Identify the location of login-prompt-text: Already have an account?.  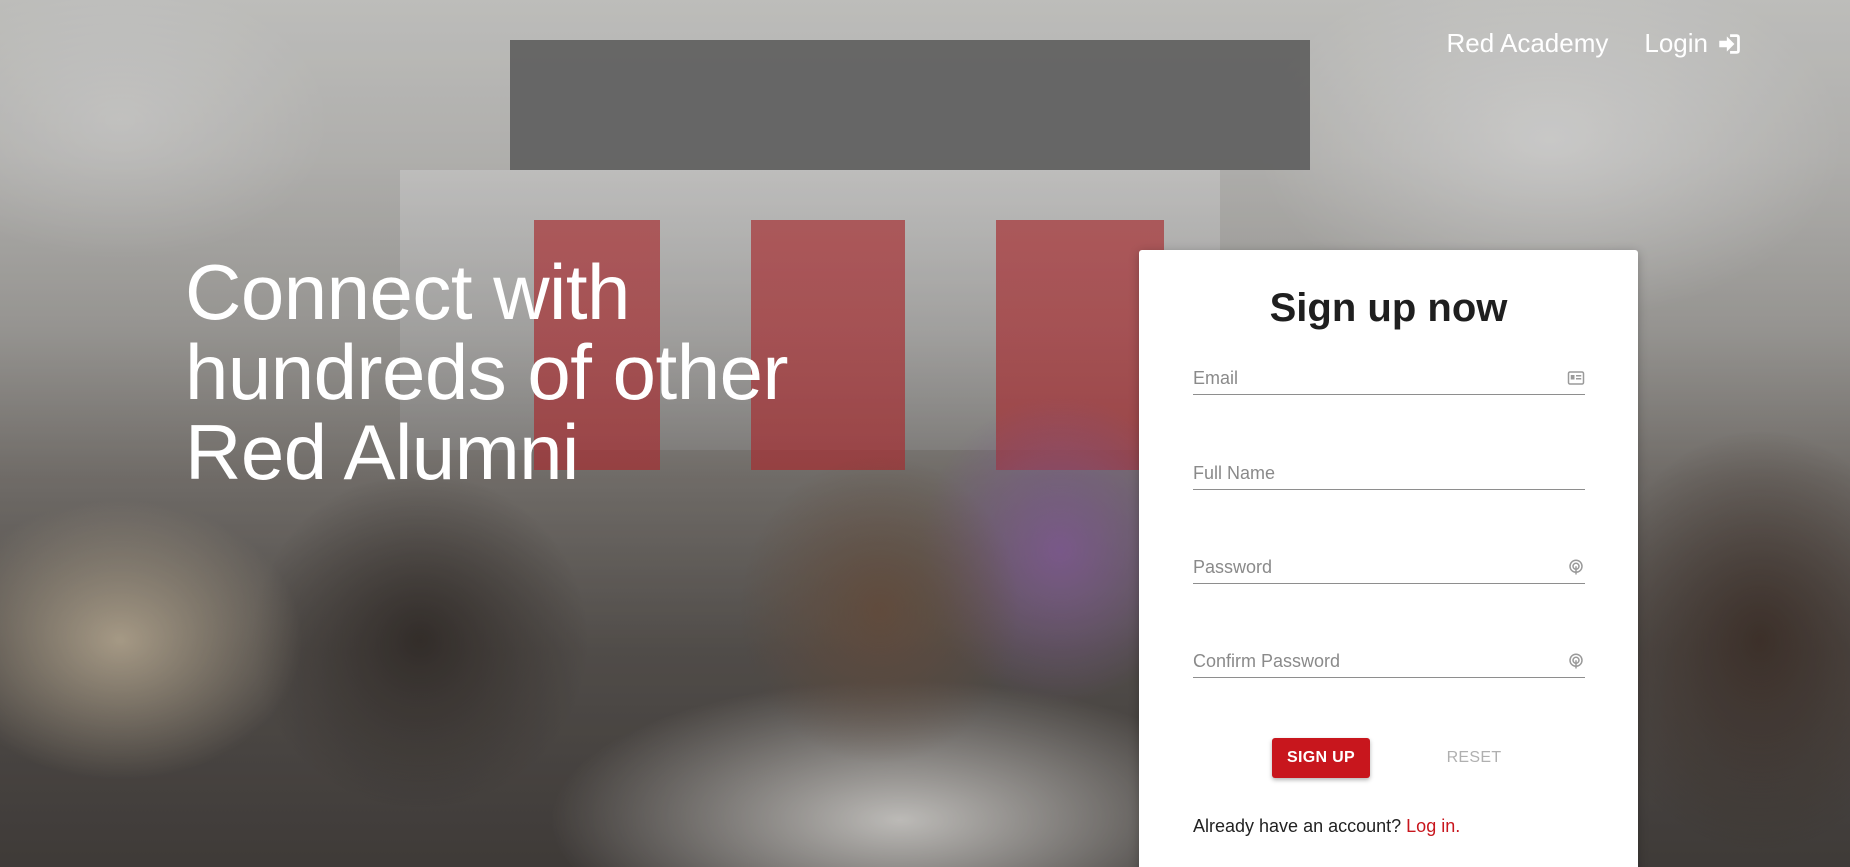
(1297, 826).